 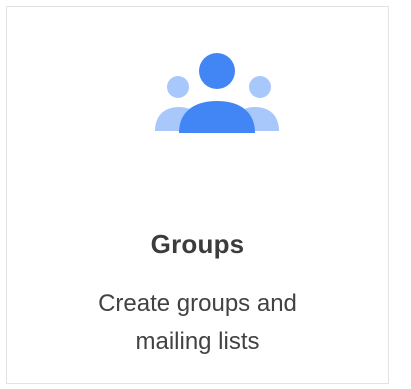 What do you see at coordinates (197, 303) in the screenshot?
I see `card-description-line: Create groups and` at bounding box center [197, 303].